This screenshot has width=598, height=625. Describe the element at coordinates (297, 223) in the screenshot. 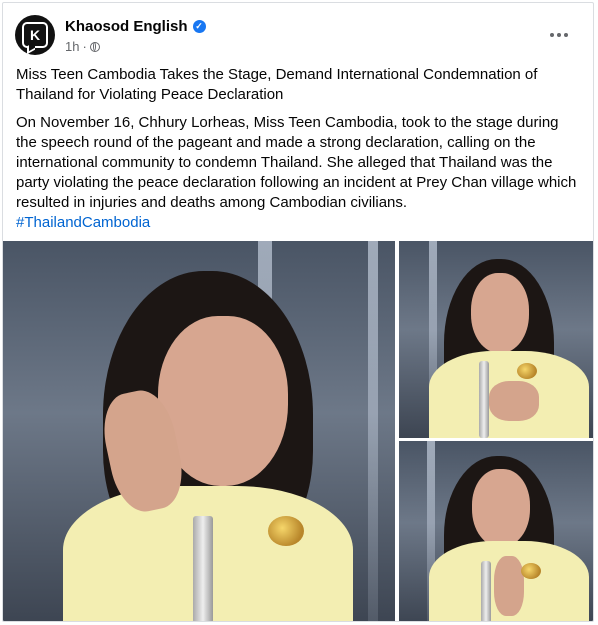

I see `hashtag-link: #ThailandCambodia` at that location.